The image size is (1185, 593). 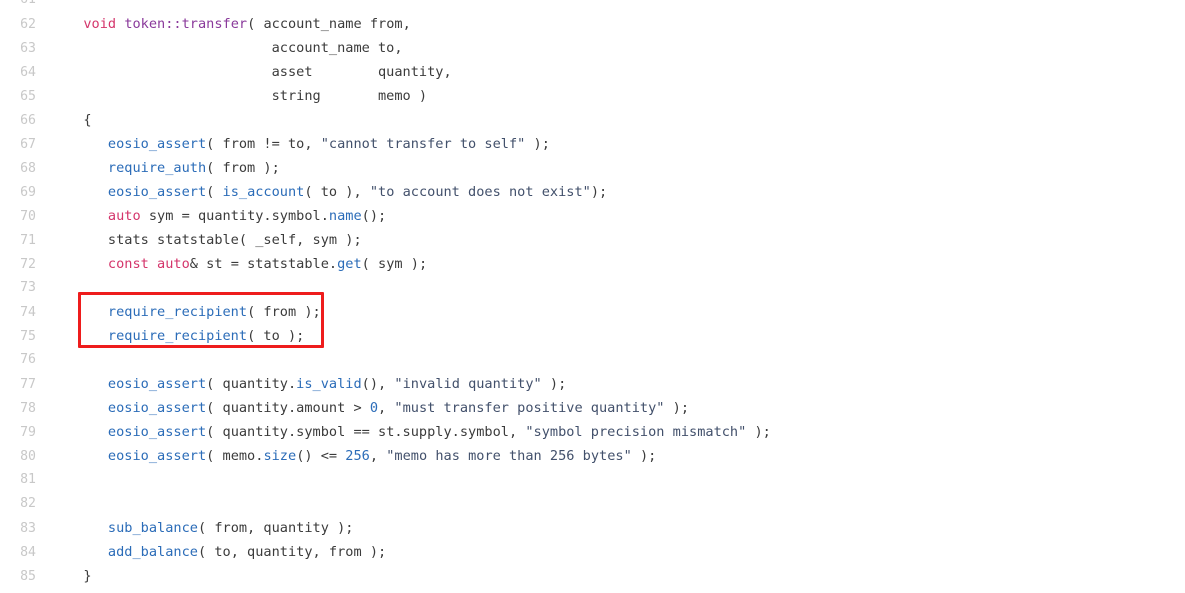 What do you see at coordinates (259, 72) in the screenshot?
I see `code-token-plain: asset quantity,` at bounding box center [259, 72].